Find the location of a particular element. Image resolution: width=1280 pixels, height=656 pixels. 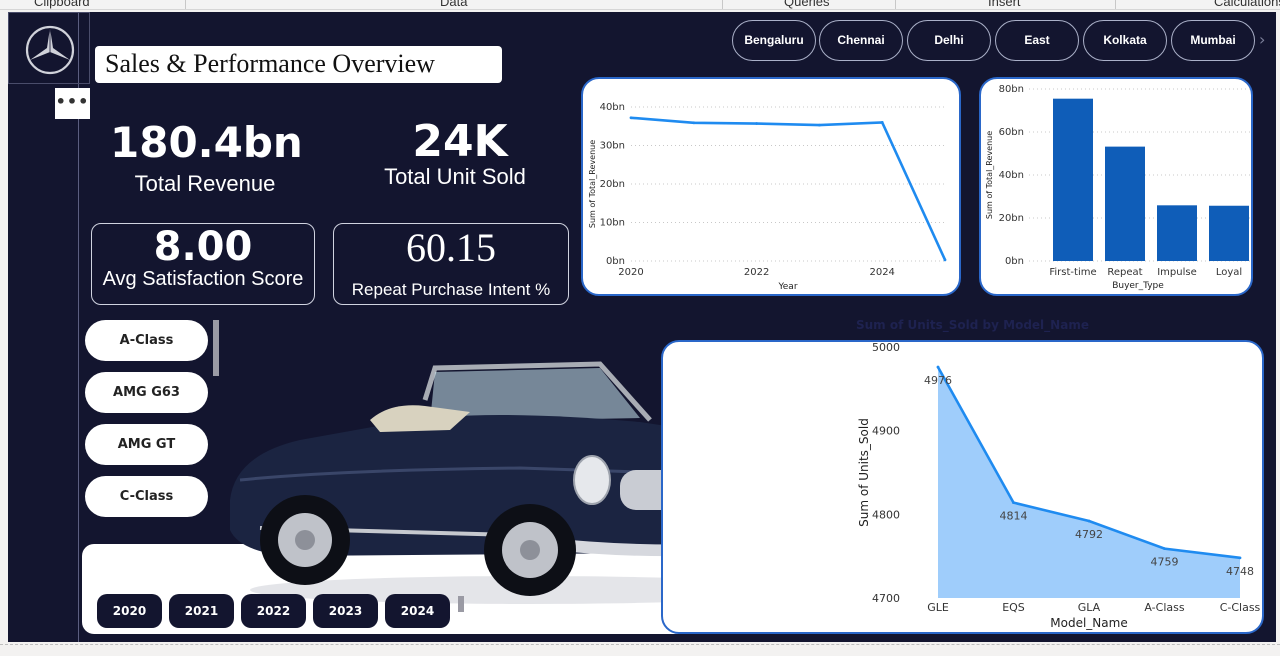

page-title: Sales & Performance Overview is located at coordinates (270, 63).